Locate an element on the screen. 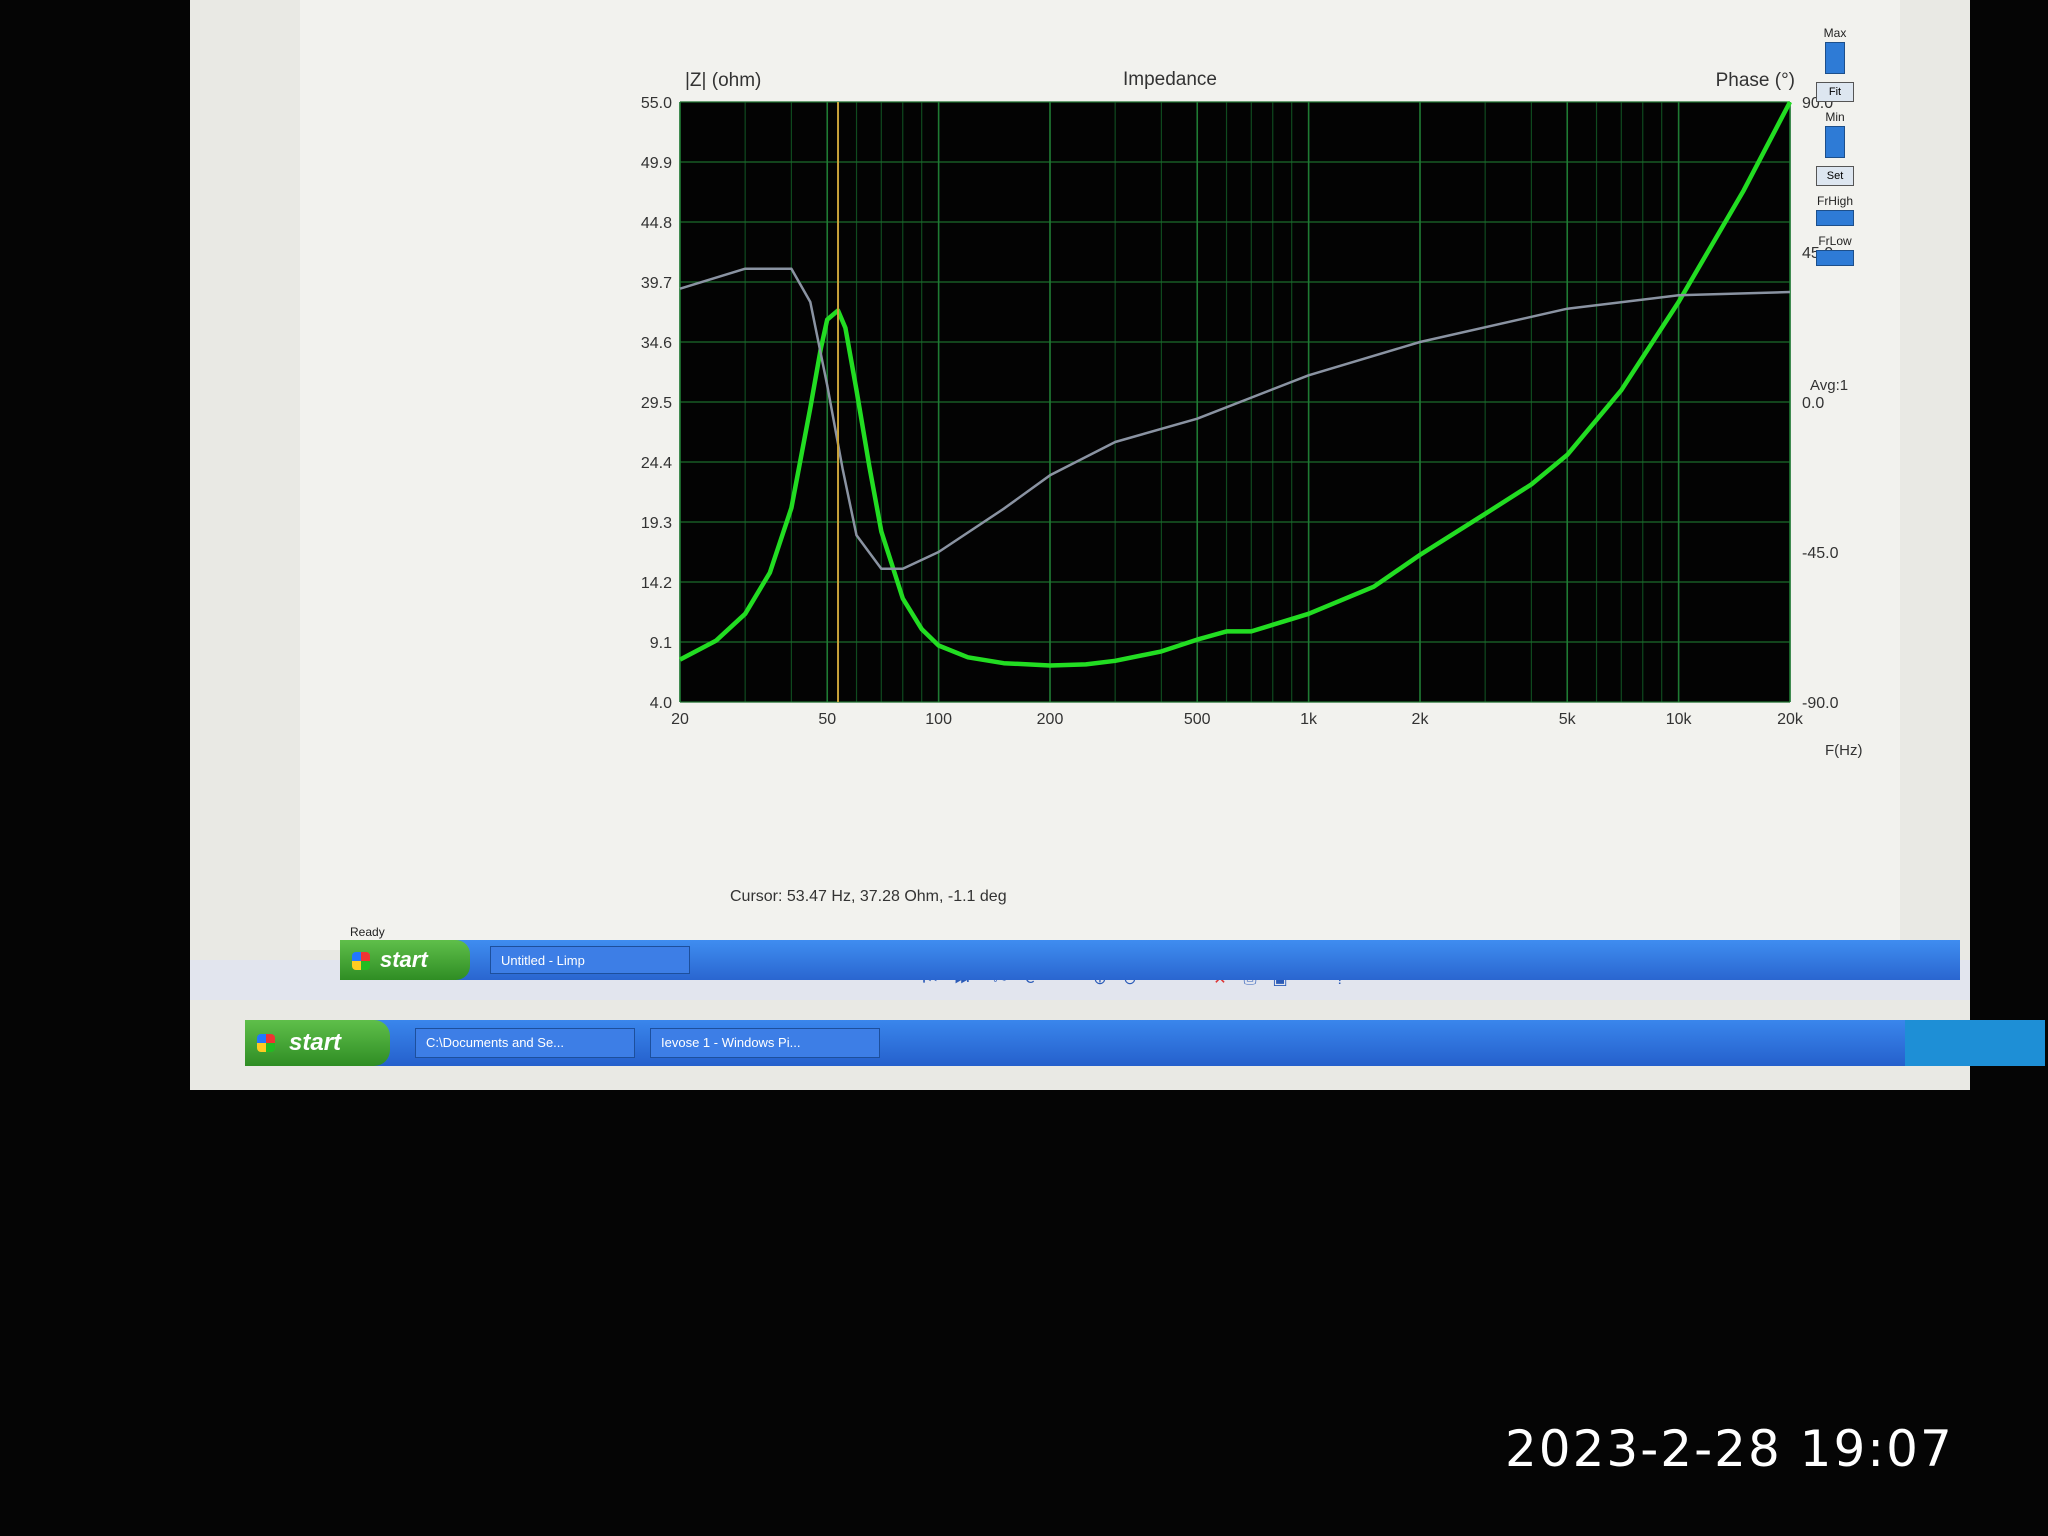  inner-taskbar: start Untitled - Limp is located at coordinates (1150, 960).